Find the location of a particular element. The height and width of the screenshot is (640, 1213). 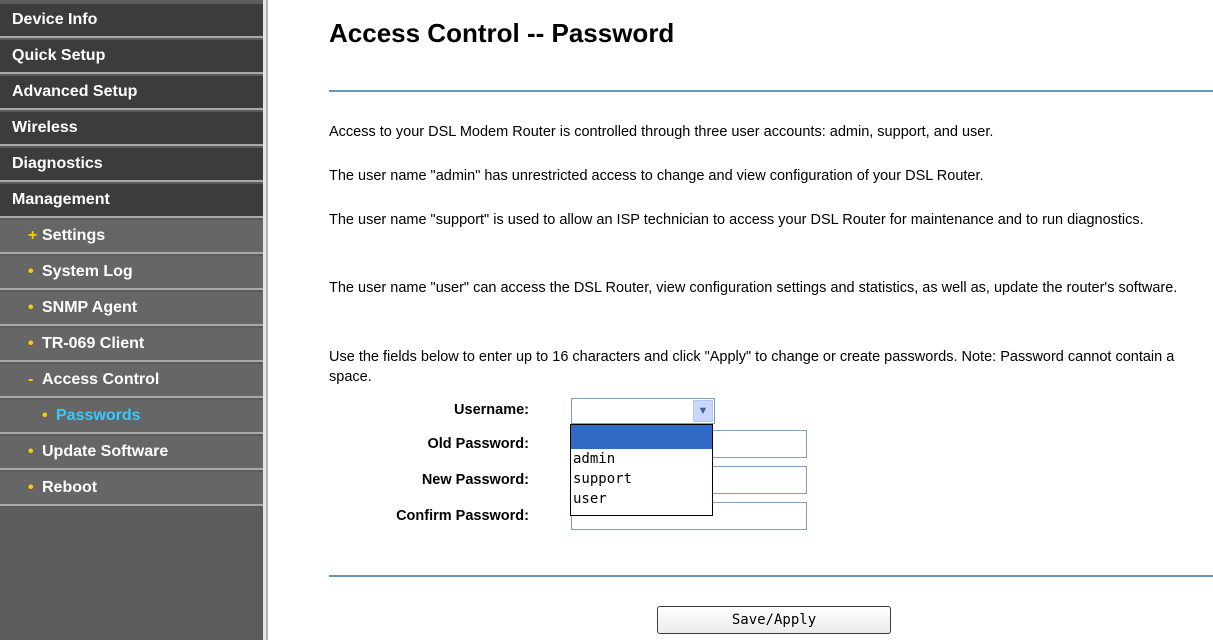

sidebar-item-passwords: • Passwords is located at coordinates (131, 417).